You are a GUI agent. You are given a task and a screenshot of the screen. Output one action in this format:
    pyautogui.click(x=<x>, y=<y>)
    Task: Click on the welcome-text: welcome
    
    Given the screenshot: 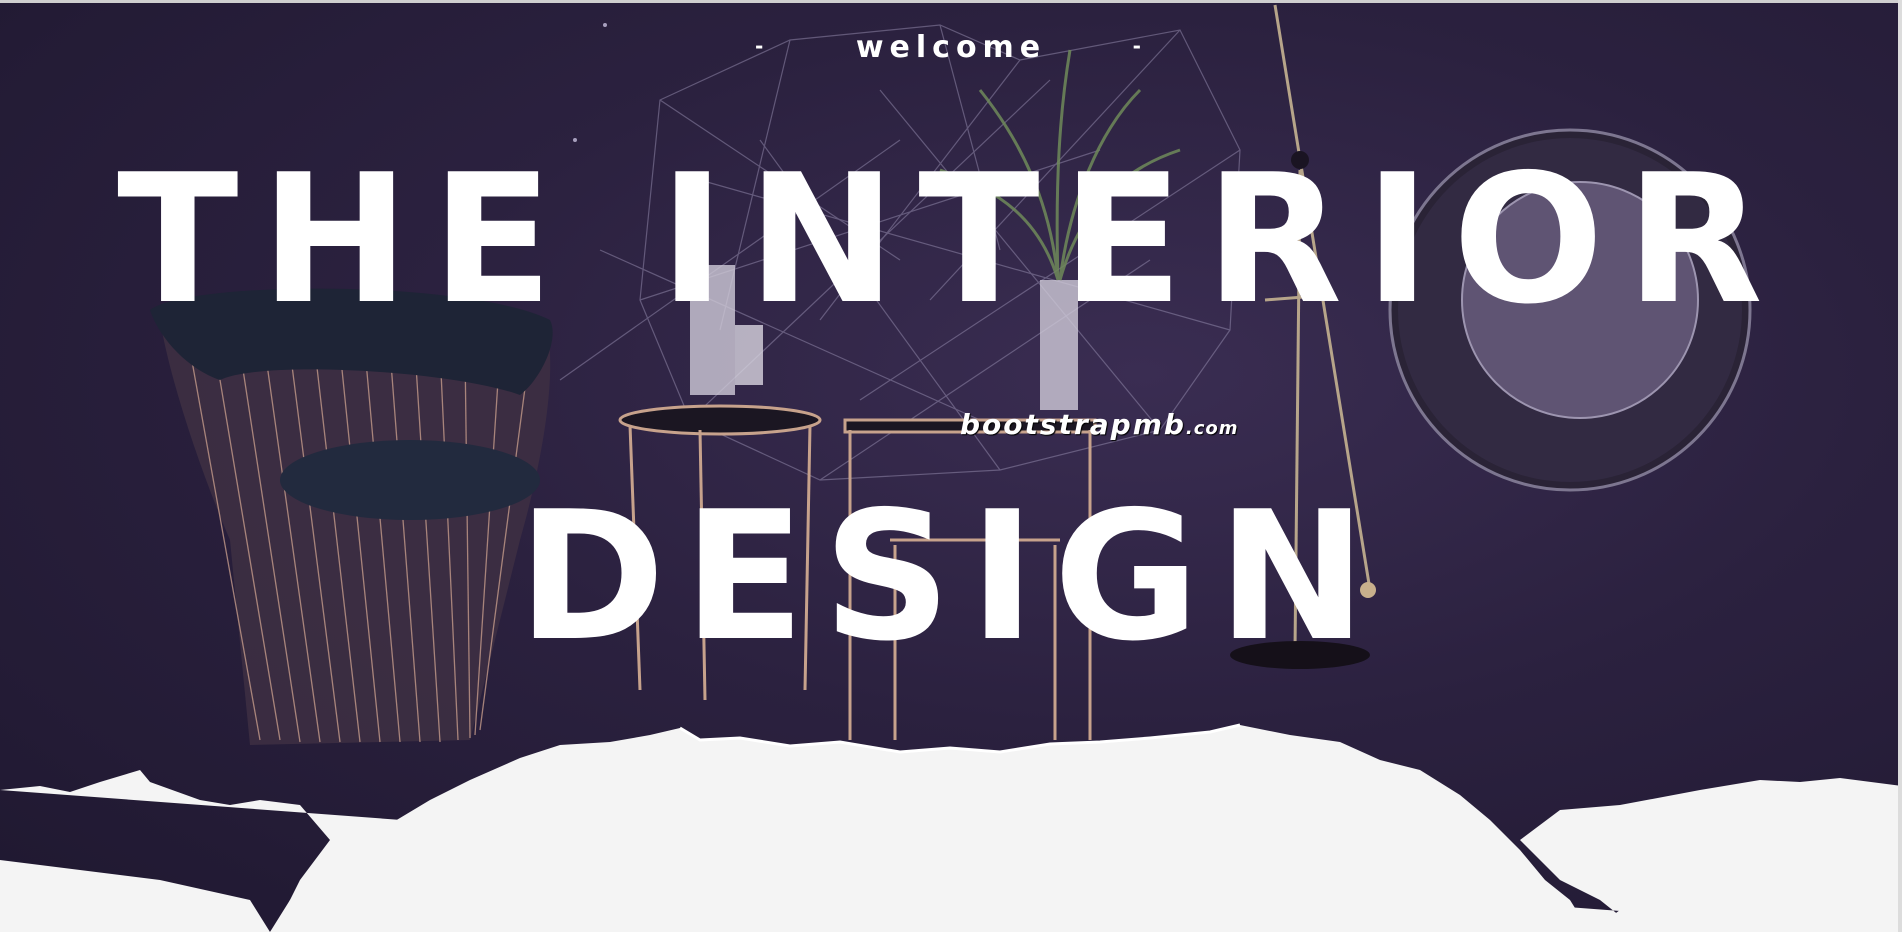 What is the action you would take?
    pyautogui.click(x=951, y=47)
    